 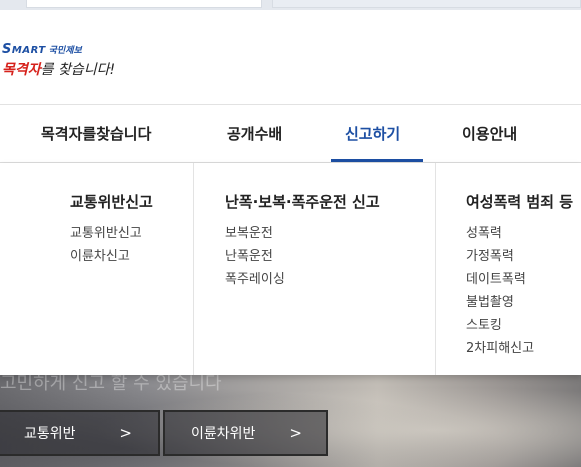 I want to click on dropdown-list: 보복운전 난폭운전 폭주레이싱, so click(x=255, y=256).